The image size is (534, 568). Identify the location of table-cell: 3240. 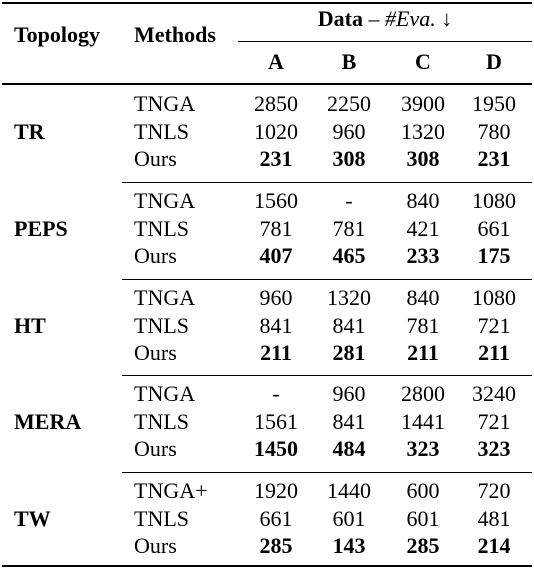
(494, 393).